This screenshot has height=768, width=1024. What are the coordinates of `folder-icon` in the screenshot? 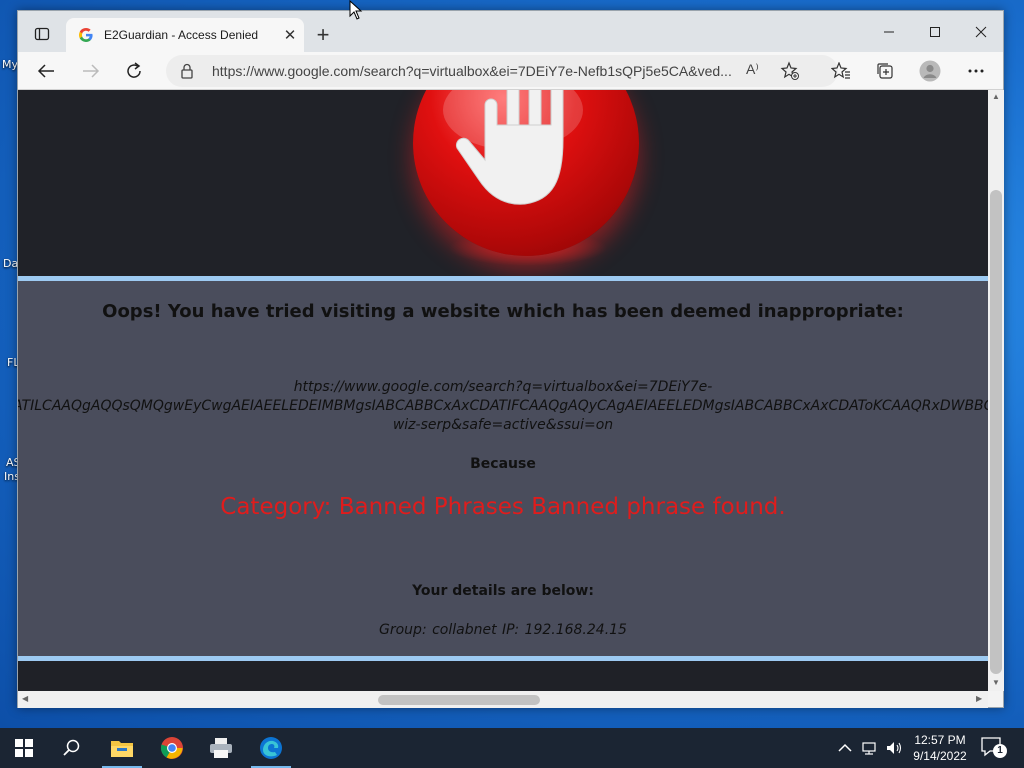 It's located at (122, 749).